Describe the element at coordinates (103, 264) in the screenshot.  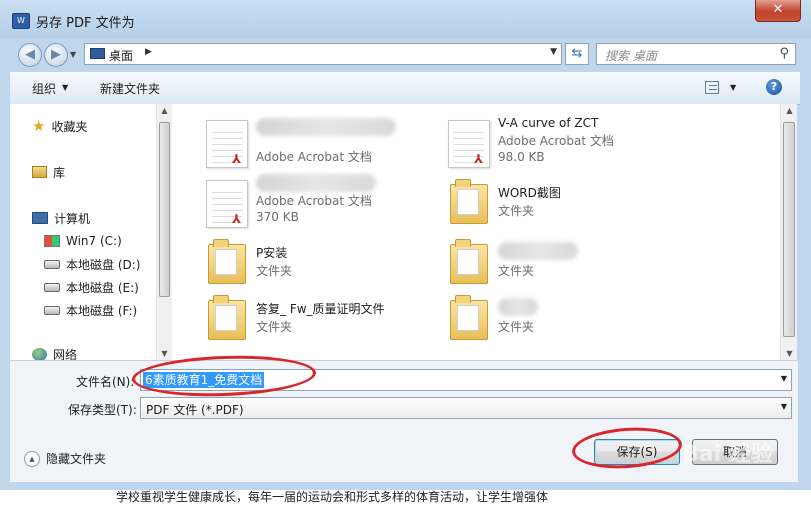
I see `nav-label: 本地磁盘 (D:)` at that location.